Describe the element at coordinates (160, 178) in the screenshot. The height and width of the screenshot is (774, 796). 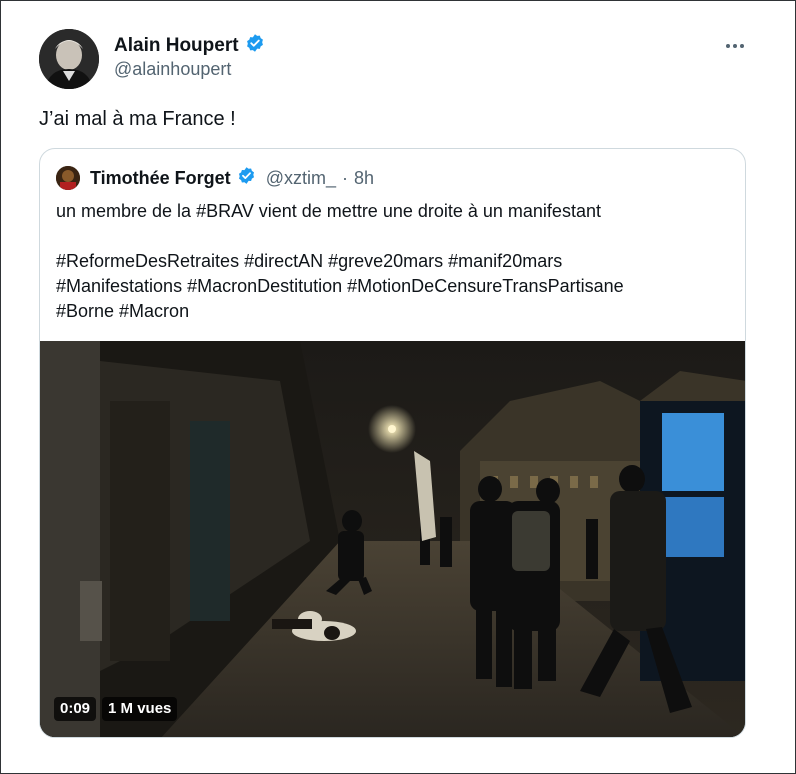
I see `quoted-name: Timothée Forget` at that location.